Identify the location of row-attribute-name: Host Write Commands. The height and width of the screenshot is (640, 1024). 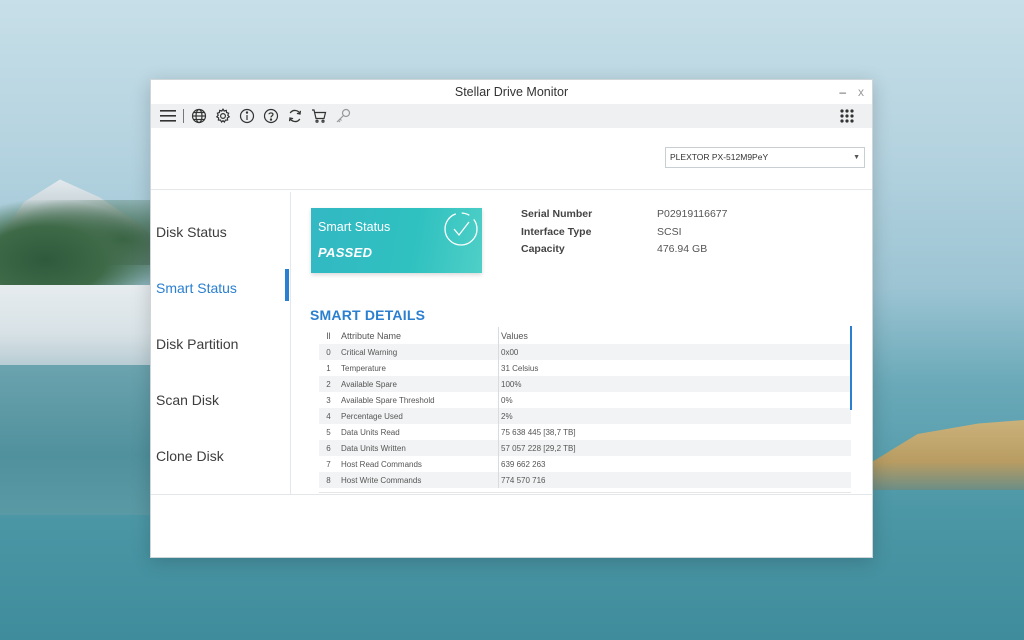
(418, 480).